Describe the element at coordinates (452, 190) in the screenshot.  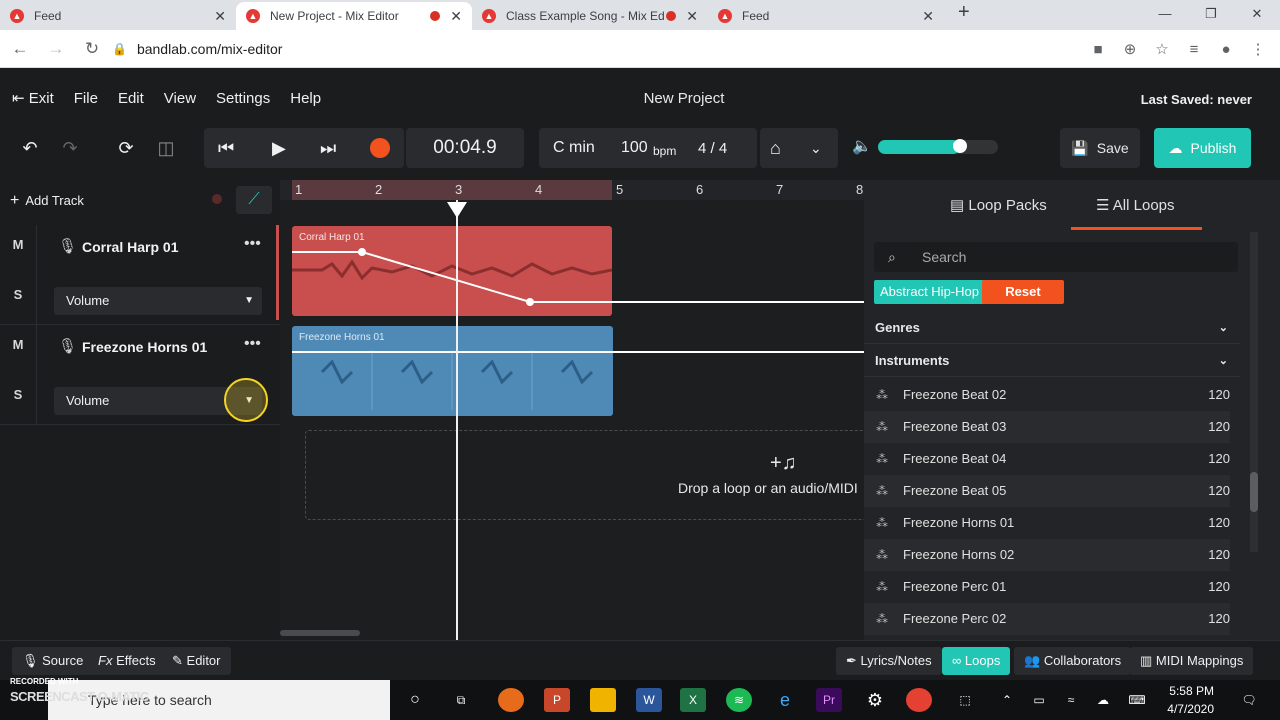
I see `loop-region` at that location.